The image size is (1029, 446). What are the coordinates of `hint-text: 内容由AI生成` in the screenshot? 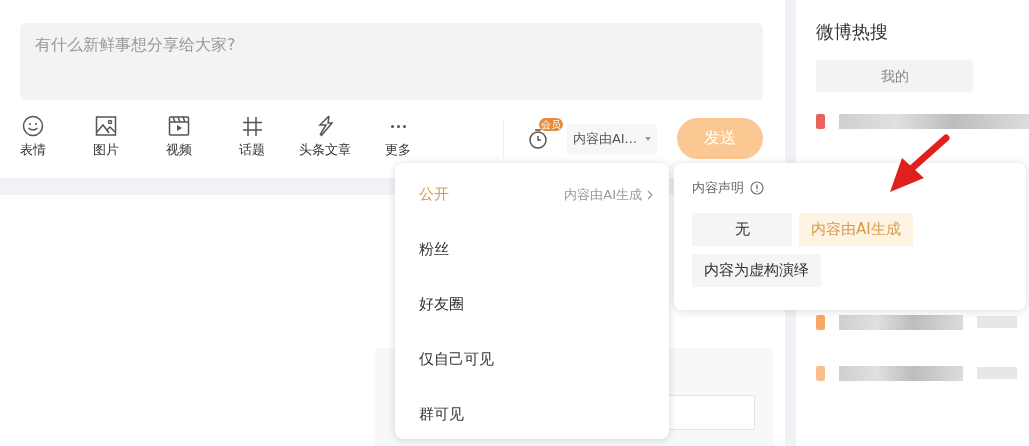 It's located at (603, 194).